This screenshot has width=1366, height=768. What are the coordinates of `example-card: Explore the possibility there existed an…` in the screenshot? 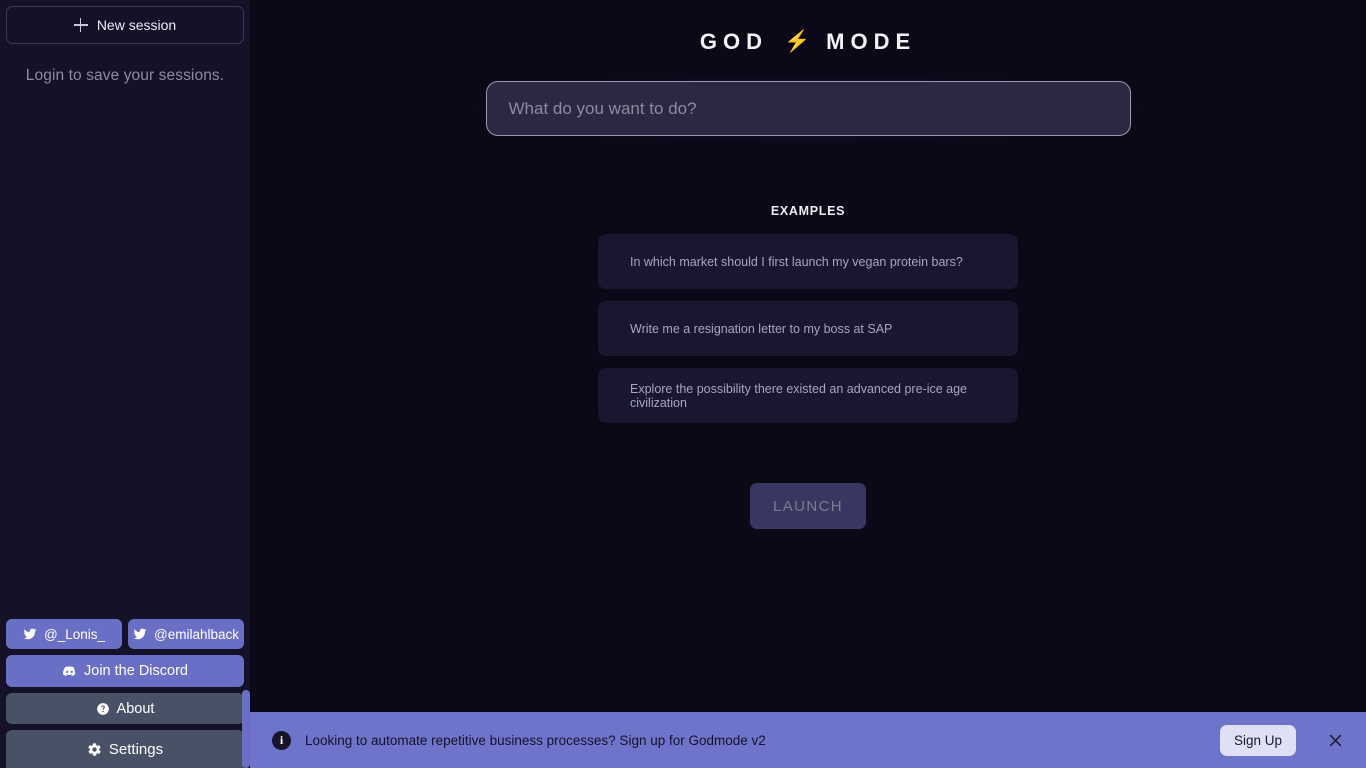 It's located at (808, 395).